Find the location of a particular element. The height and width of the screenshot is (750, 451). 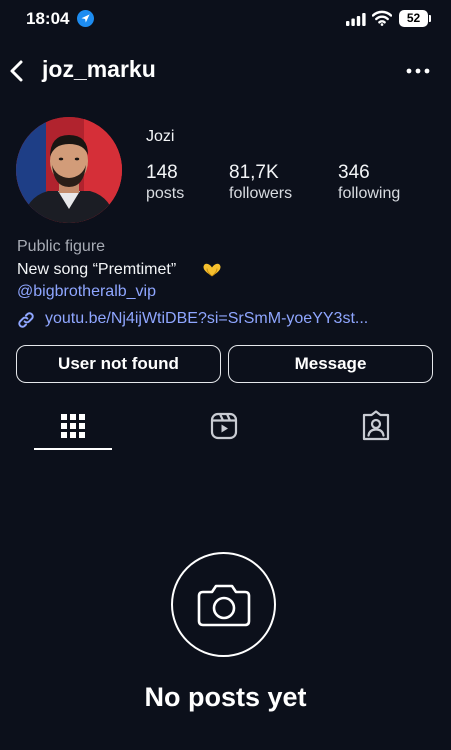

chevron-left-icon is located at coordinates (17, 71).